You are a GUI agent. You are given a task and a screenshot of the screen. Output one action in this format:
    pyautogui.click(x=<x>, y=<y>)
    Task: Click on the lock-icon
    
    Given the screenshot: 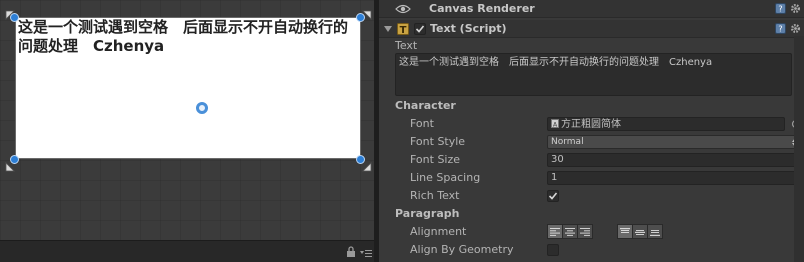 What is the action you would take?
    pyautogui.click(x=351, y=252)
    